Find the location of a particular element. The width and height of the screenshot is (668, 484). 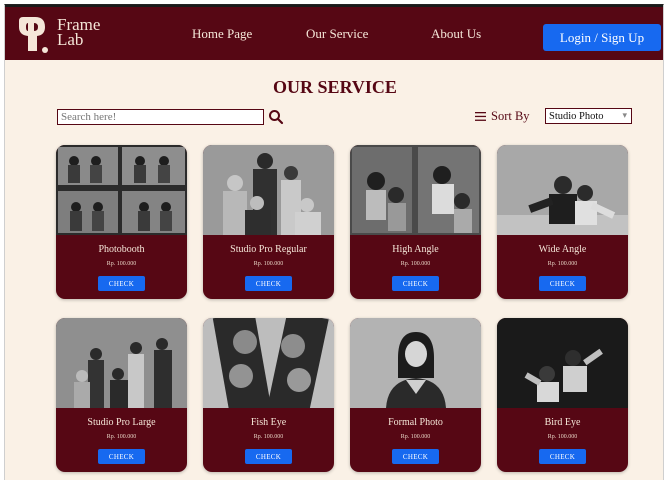

login-signup-button: Login / Sign Up is located at coordinates (602, 37).